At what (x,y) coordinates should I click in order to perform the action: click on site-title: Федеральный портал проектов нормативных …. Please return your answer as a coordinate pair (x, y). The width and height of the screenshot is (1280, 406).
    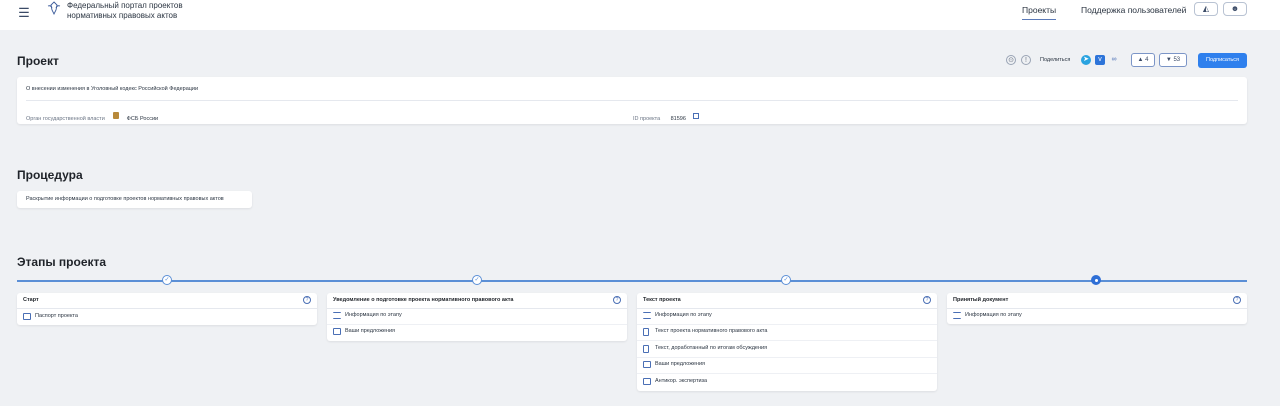
    Looking at the image, I should click on (147, 11).